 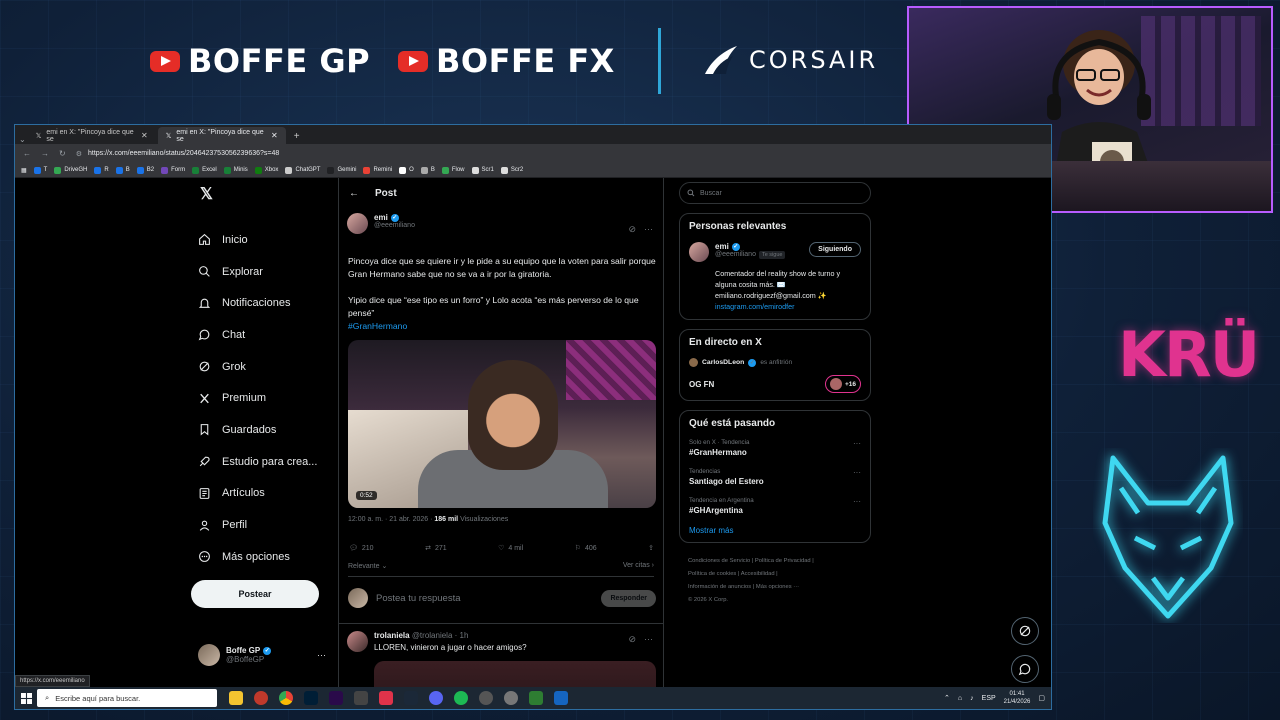 What do you see at coordinates (354, 193) in the screenshot?
I see `back-arrow-icon: ←` at bounding box center [354, 193].